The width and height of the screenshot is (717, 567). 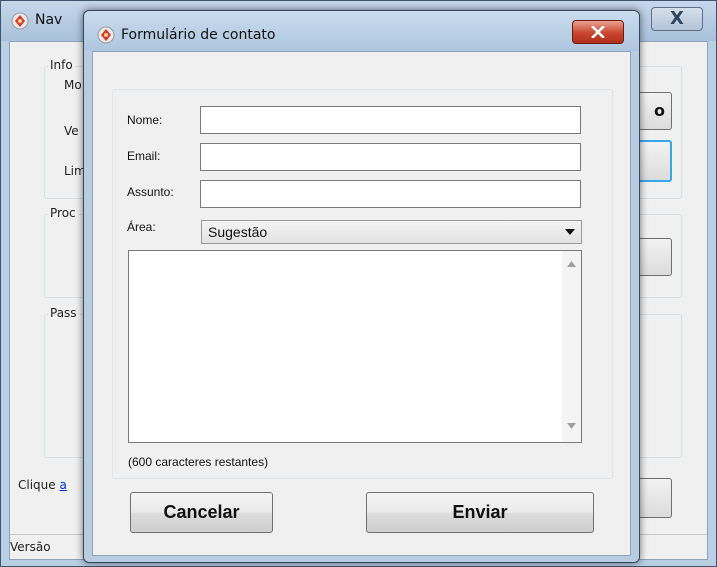 What do you see at coordinates (677, 19) in the screenshot?
I see `background-close-button: X` at bounding box center [677, 19].